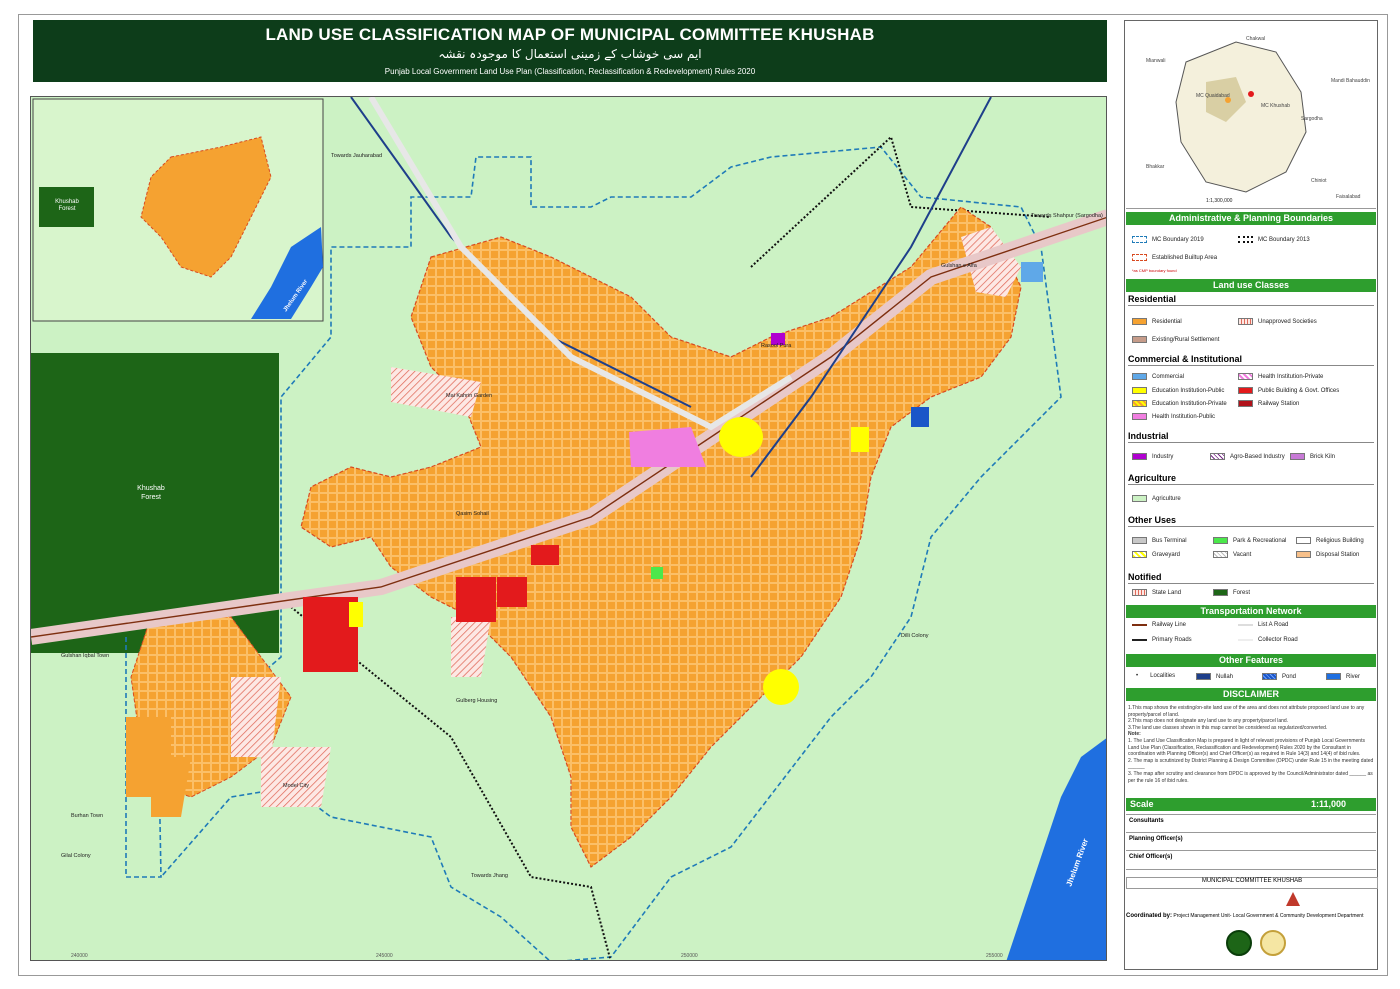 The image size is (1400, 989). I want to click on place-dilli-colony: Dilli Colony, so click(915, 636).